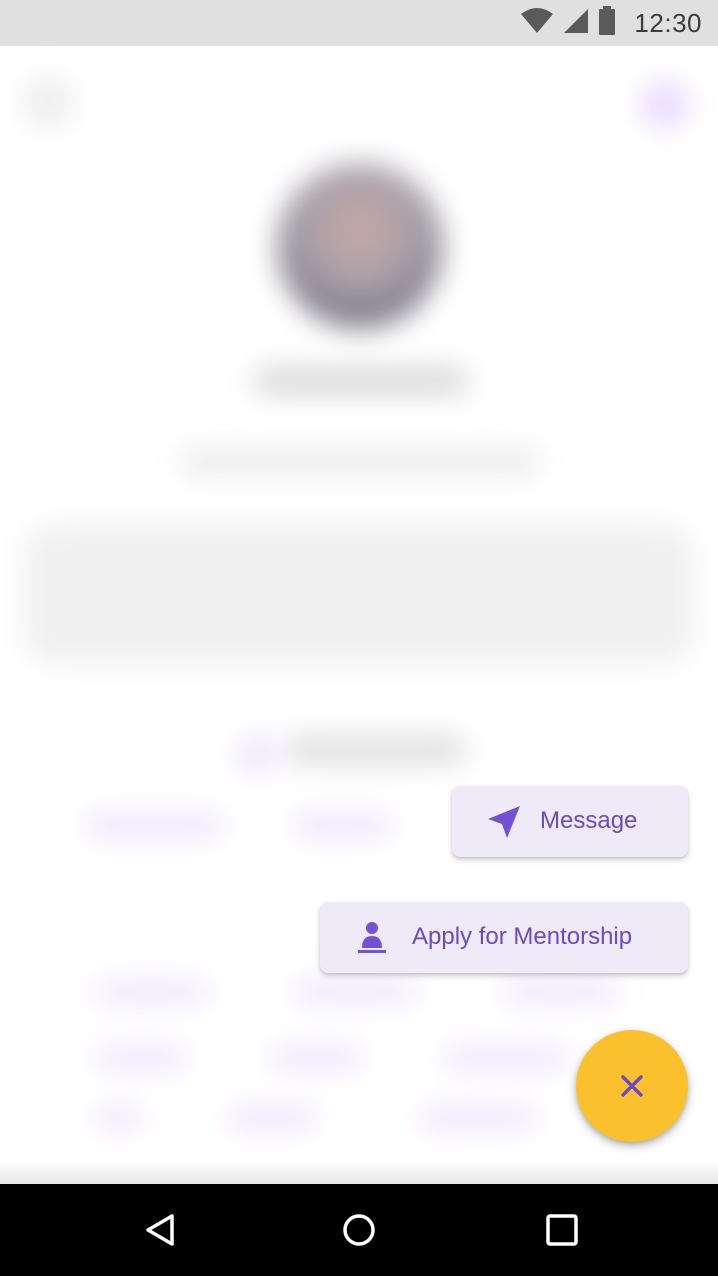 This screenshot has width=718, height=1276. I want to click on battery-icon, so click(607, 23).